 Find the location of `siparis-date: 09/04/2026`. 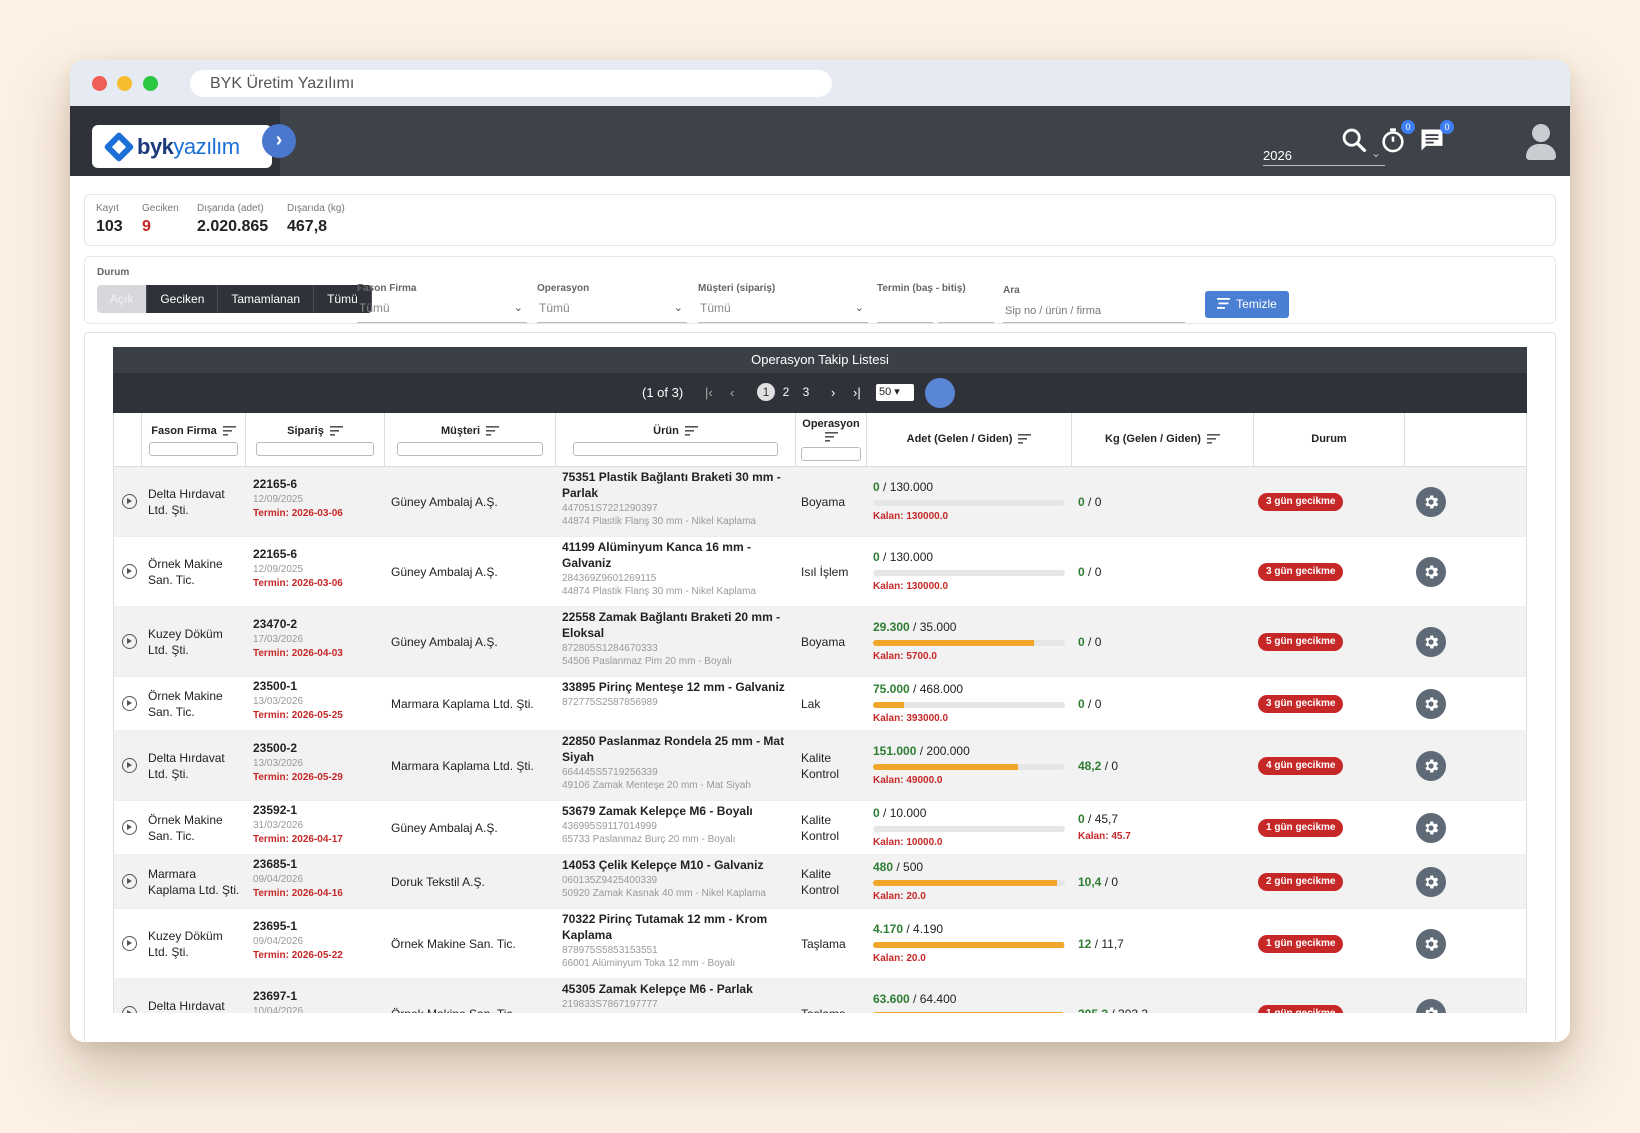

siparis-date: 09/04/2026 is located at coordinates (278, 879).